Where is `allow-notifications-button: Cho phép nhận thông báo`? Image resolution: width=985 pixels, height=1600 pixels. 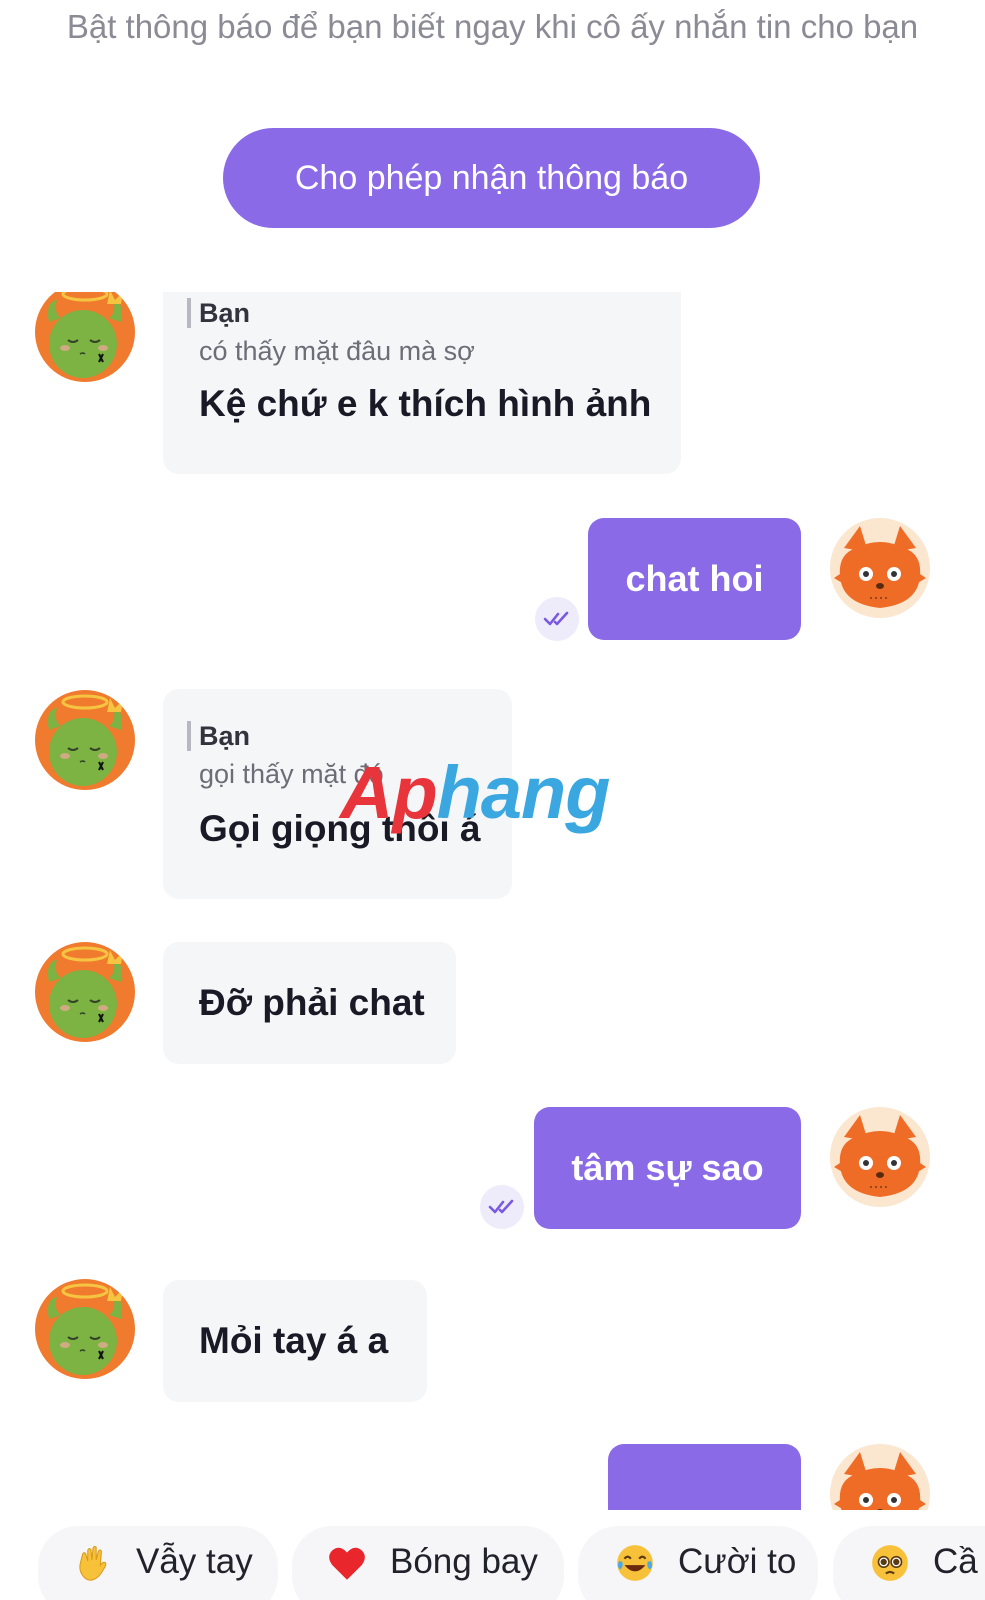 allow-notifications-button: Cho phép nhận thông báo is located at coordinates (491, 178).